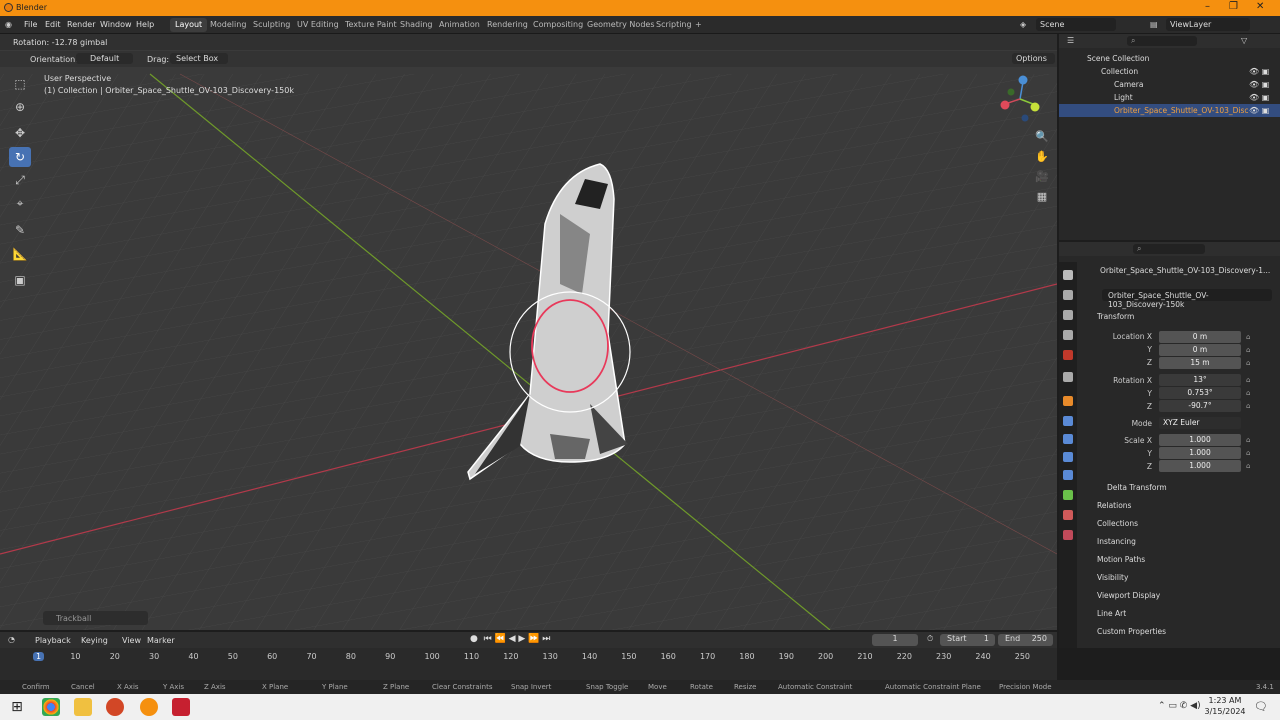 The height and width of the screenshot is (720, 1280). I want to click on visibility-panel: Visibility, so click(1112, 577).